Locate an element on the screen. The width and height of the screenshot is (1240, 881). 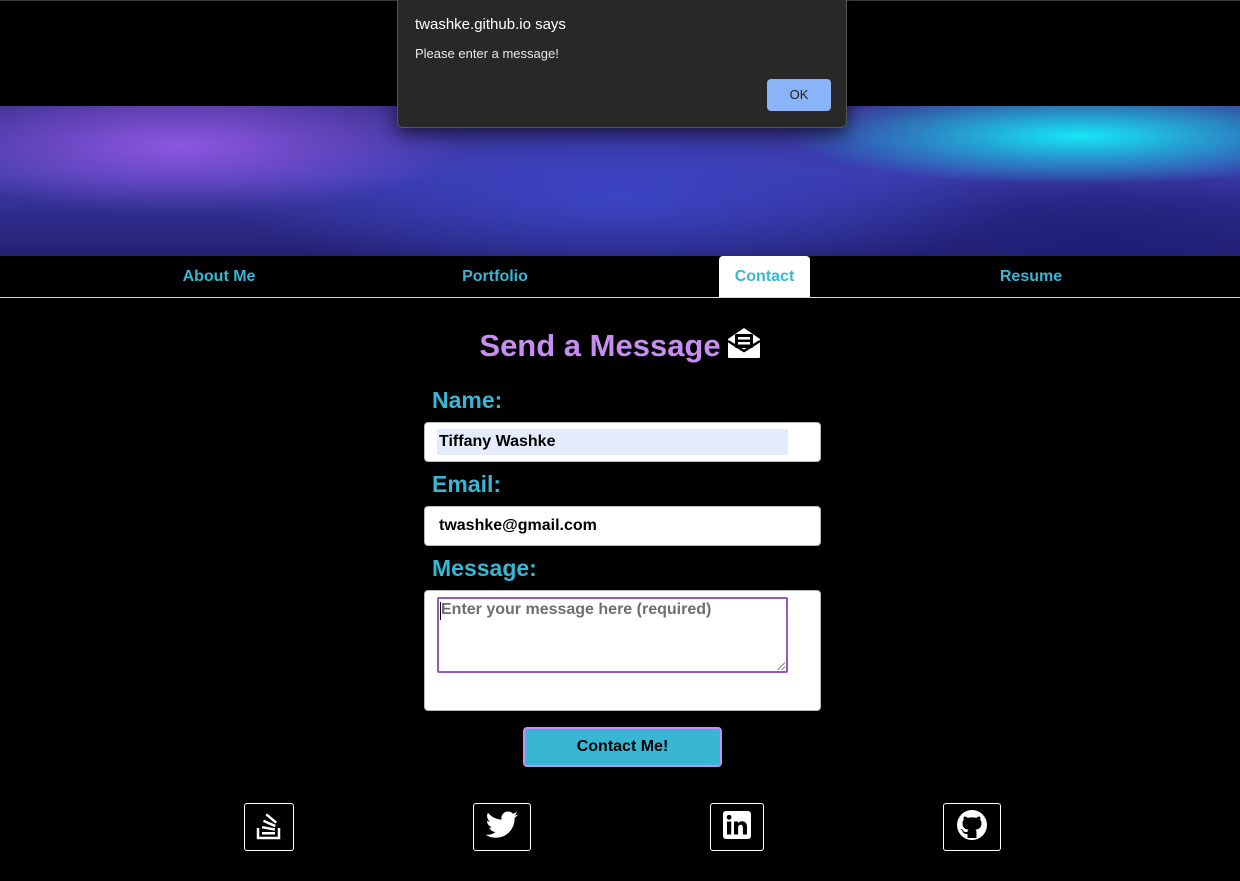
text-caret is located at coordinates (440, 611).